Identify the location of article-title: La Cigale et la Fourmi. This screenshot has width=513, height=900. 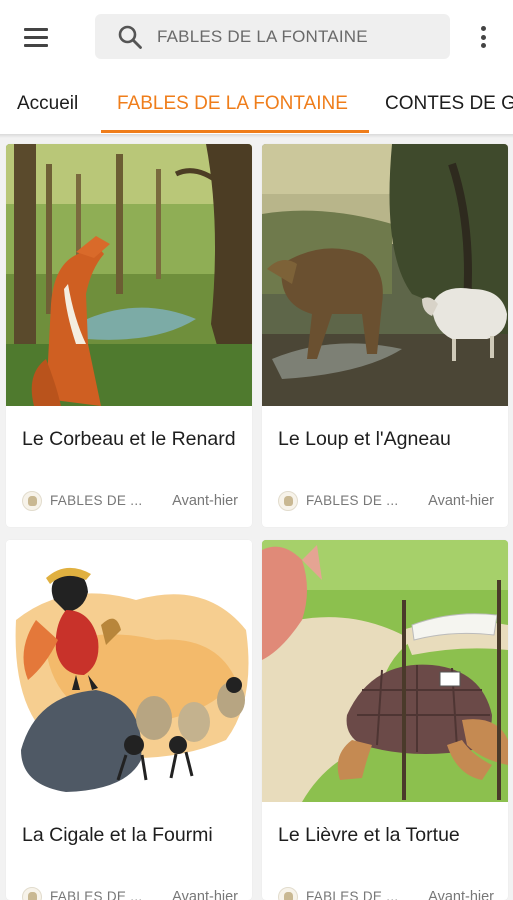
(117, 835).